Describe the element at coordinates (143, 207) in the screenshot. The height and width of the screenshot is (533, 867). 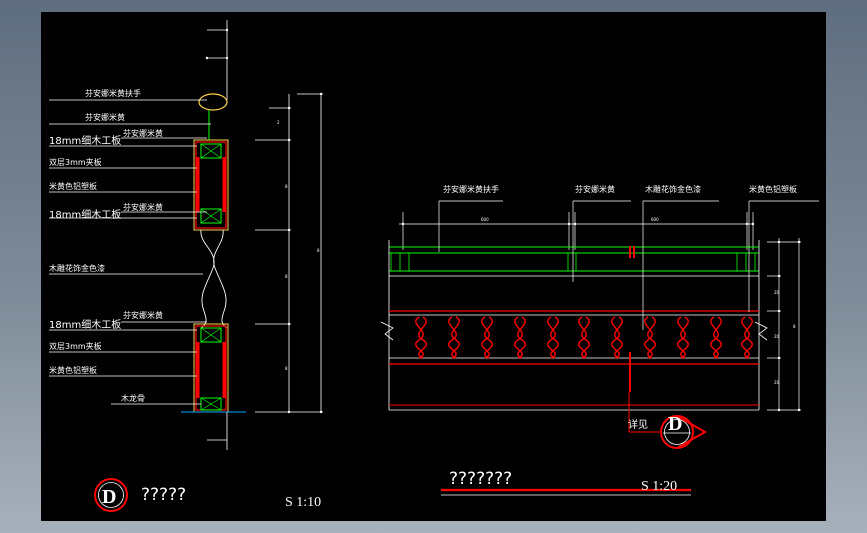
I see `label-stone-mid: 芬安娜米黄` at that location.